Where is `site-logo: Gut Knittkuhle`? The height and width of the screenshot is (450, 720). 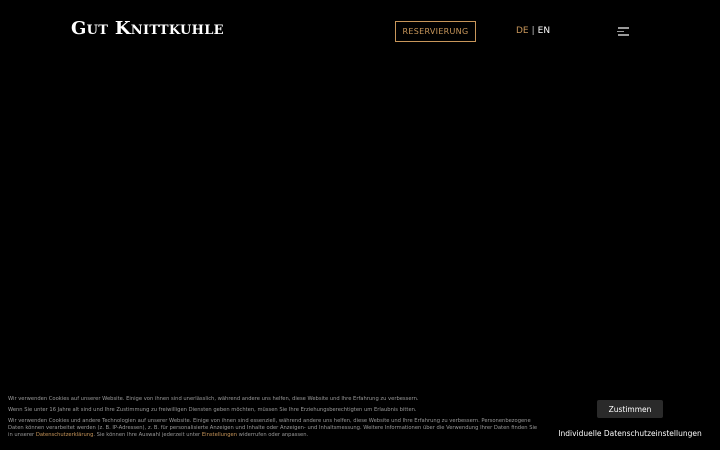
site-logo: Gut Knittkuhle is located at coordinates (147, 28).